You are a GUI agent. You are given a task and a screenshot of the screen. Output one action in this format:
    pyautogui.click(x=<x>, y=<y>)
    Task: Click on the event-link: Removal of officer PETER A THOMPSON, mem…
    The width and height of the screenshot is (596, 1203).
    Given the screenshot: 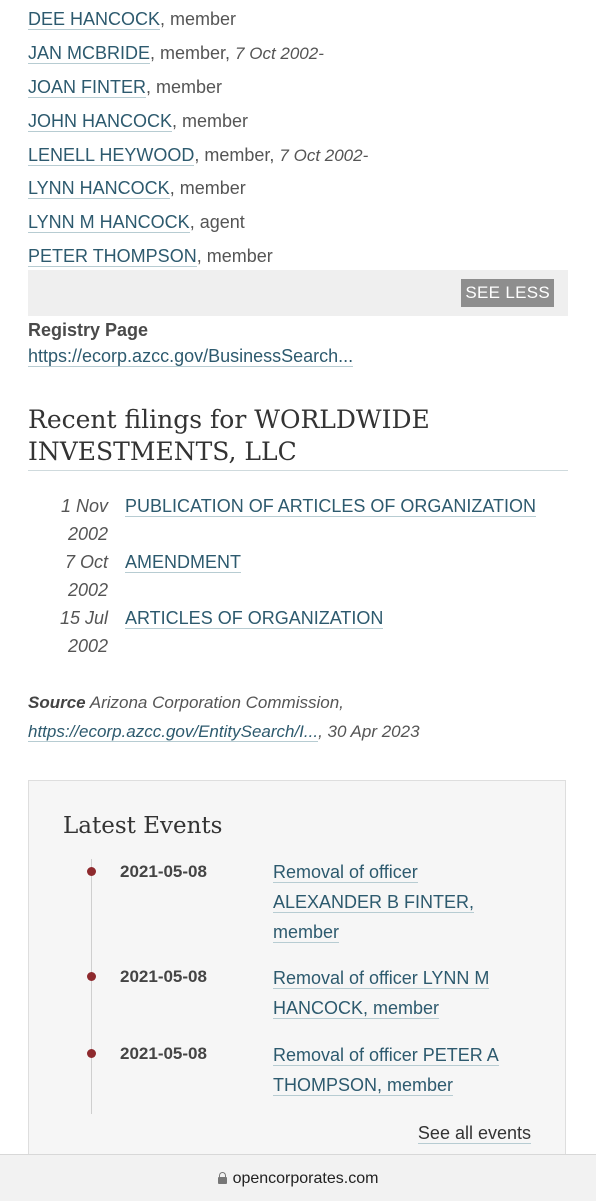 What is the action you would take?
    pyautogui.click(x=386, y=1070)
    